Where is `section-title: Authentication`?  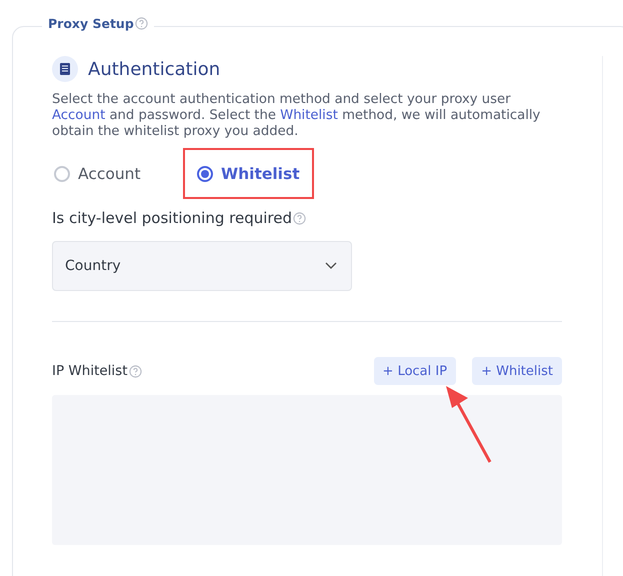 section-title: Authentication is located at coordinates (154, 69).